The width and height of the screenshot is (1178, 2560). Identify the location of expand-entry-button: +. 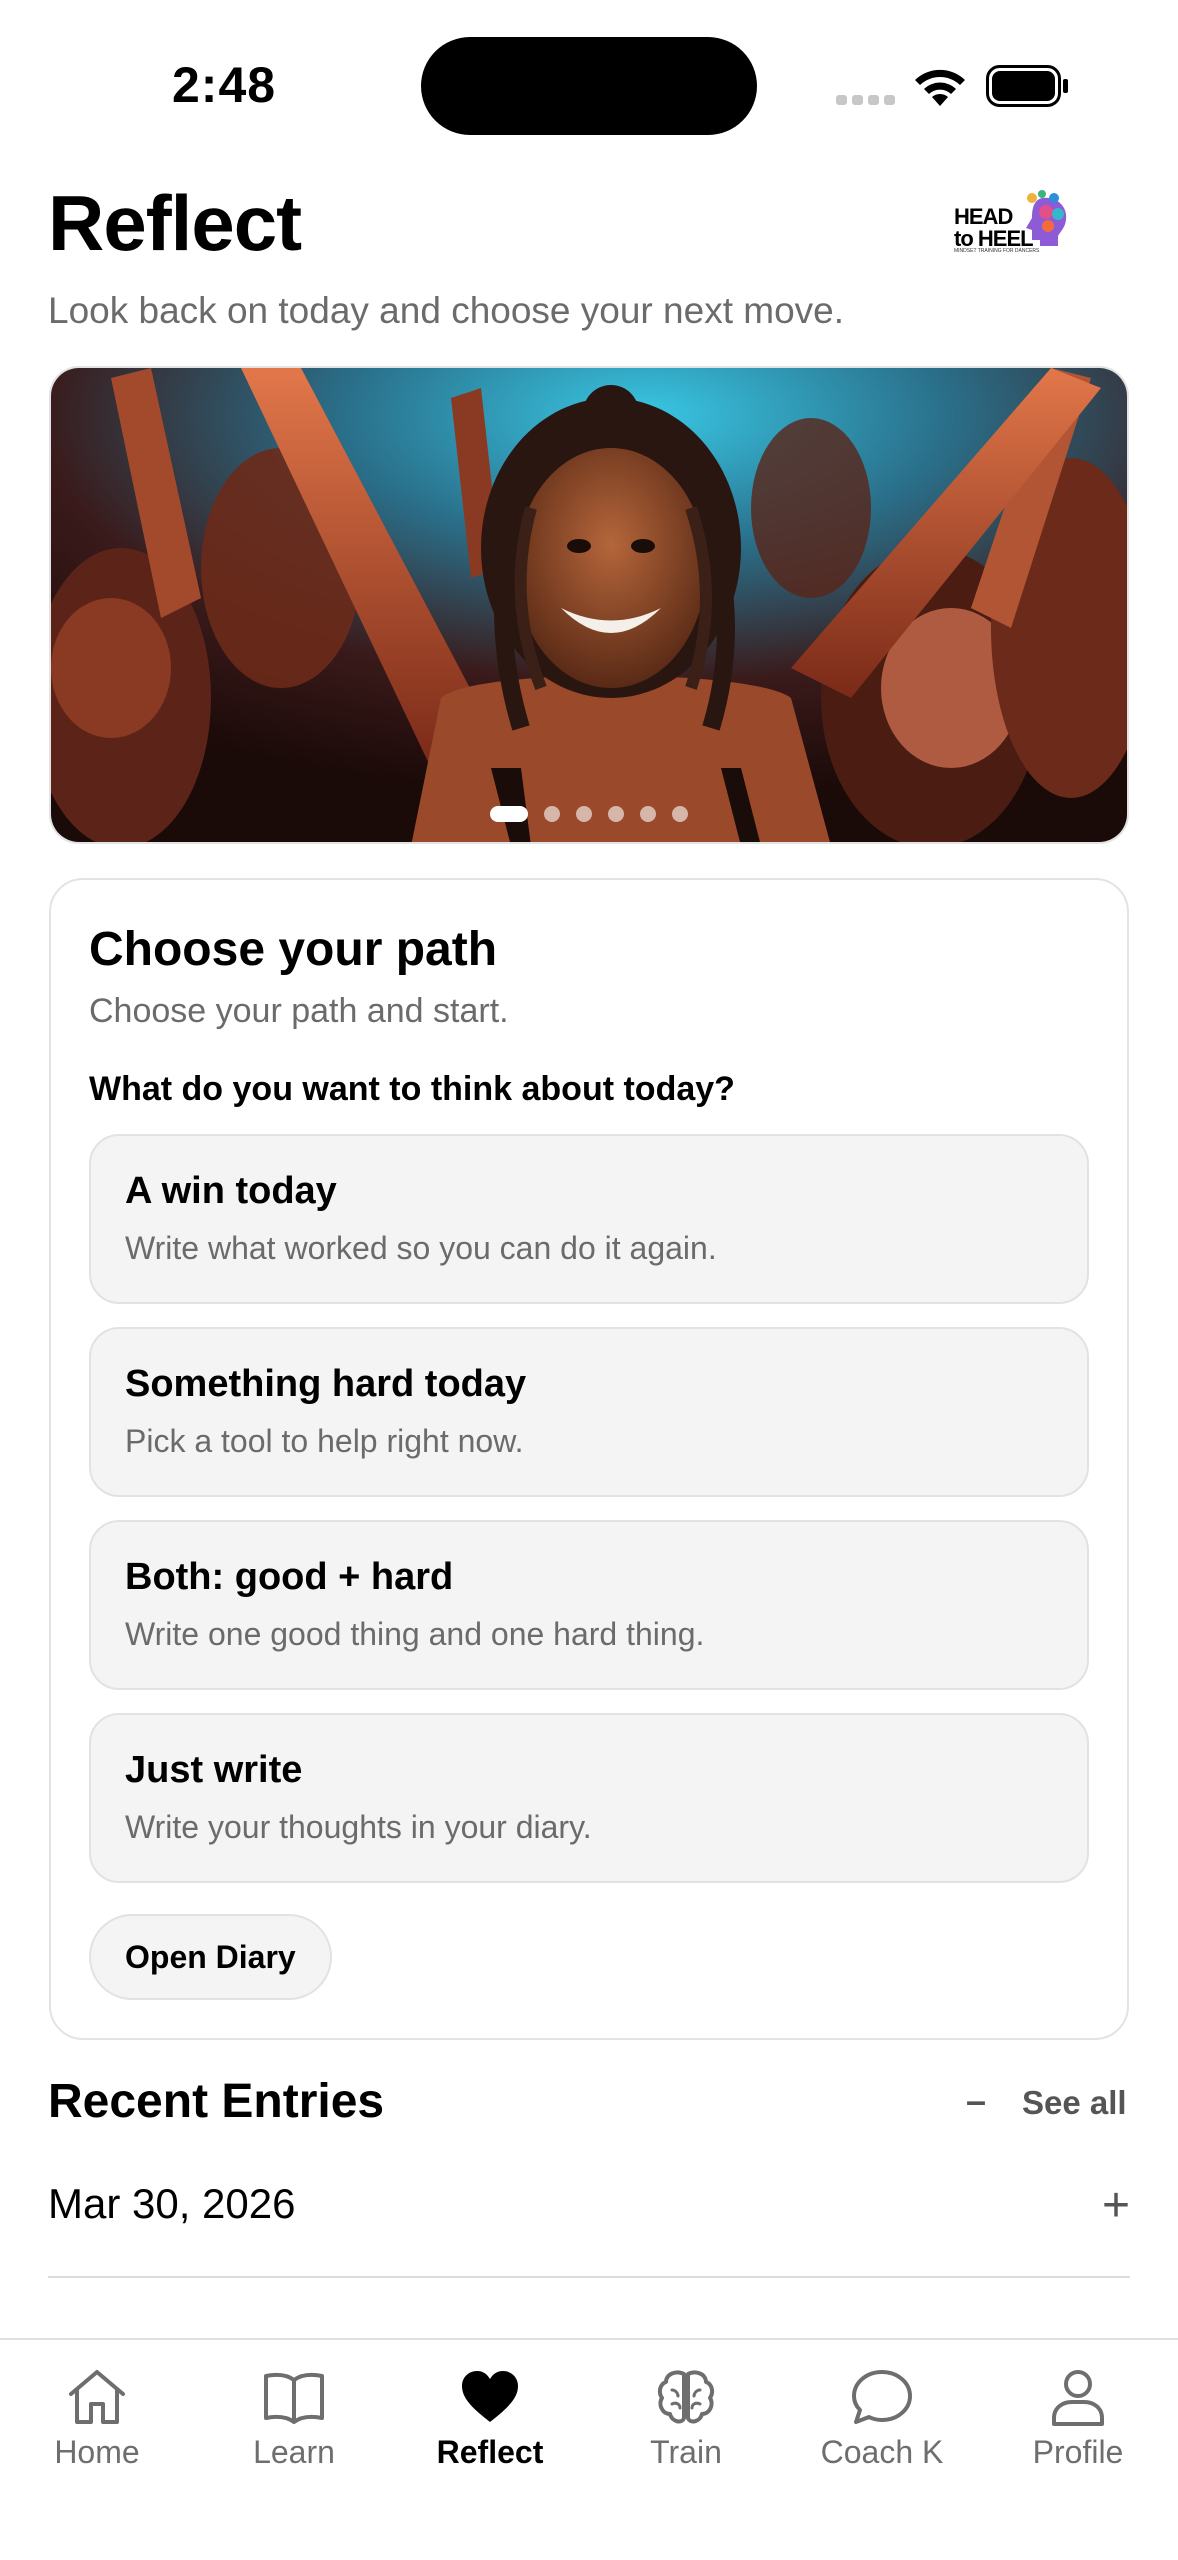
(1116, 2205).